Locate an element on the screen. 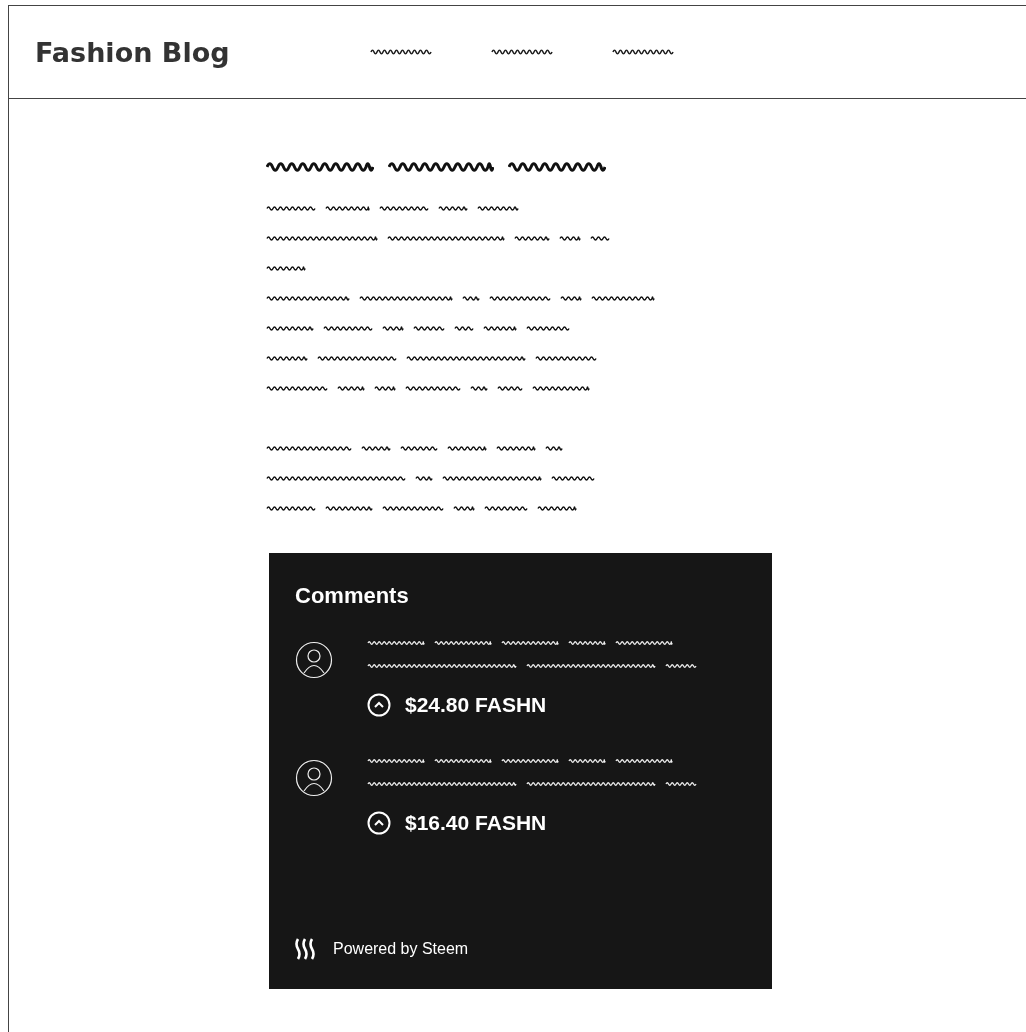  steem-logo-icon is located at coordinates (306, 949).